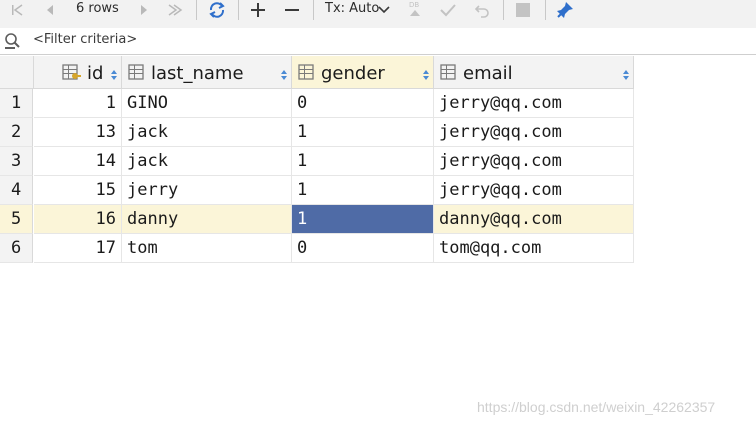  Describe the element at coordinates (488, 73) in the screenshot. I see `column-header-label: email` at that location.